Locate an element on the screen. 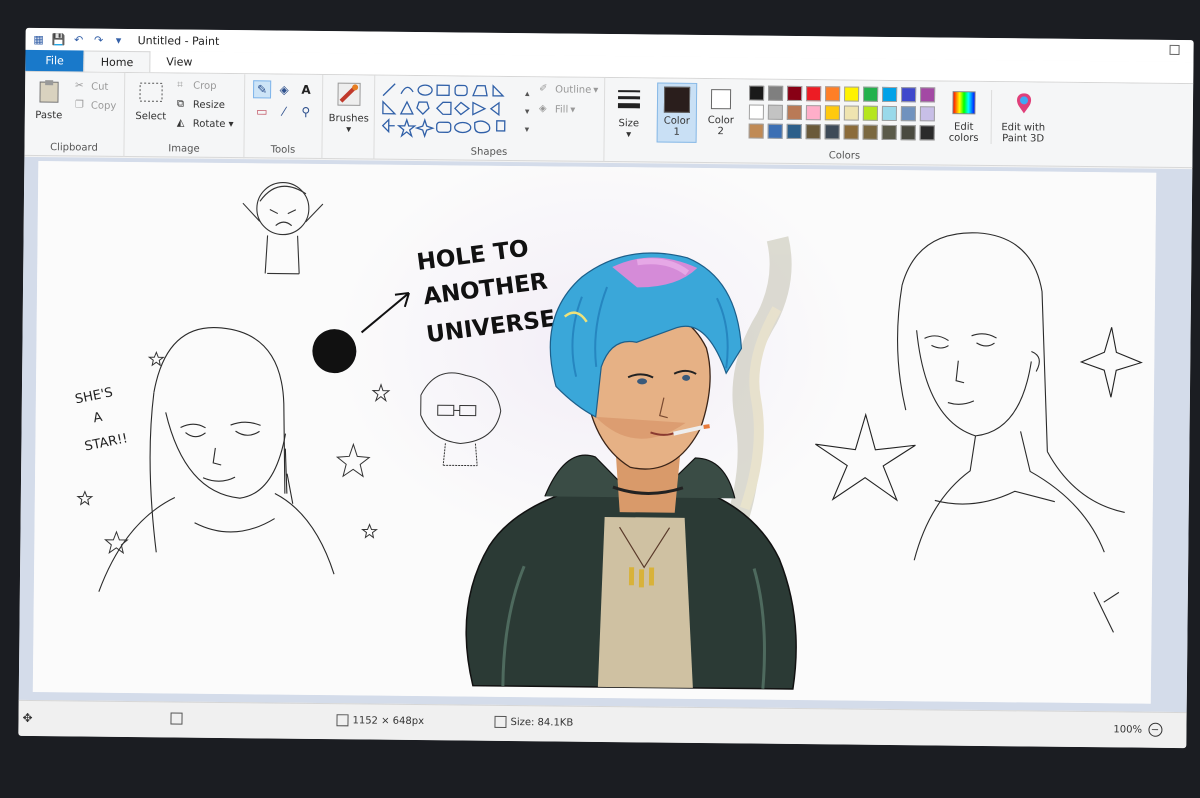 The width and height of the screenshot is (1200, 798). outline-button: ✐ Outline ▾ is located at coordinates (568, 89).